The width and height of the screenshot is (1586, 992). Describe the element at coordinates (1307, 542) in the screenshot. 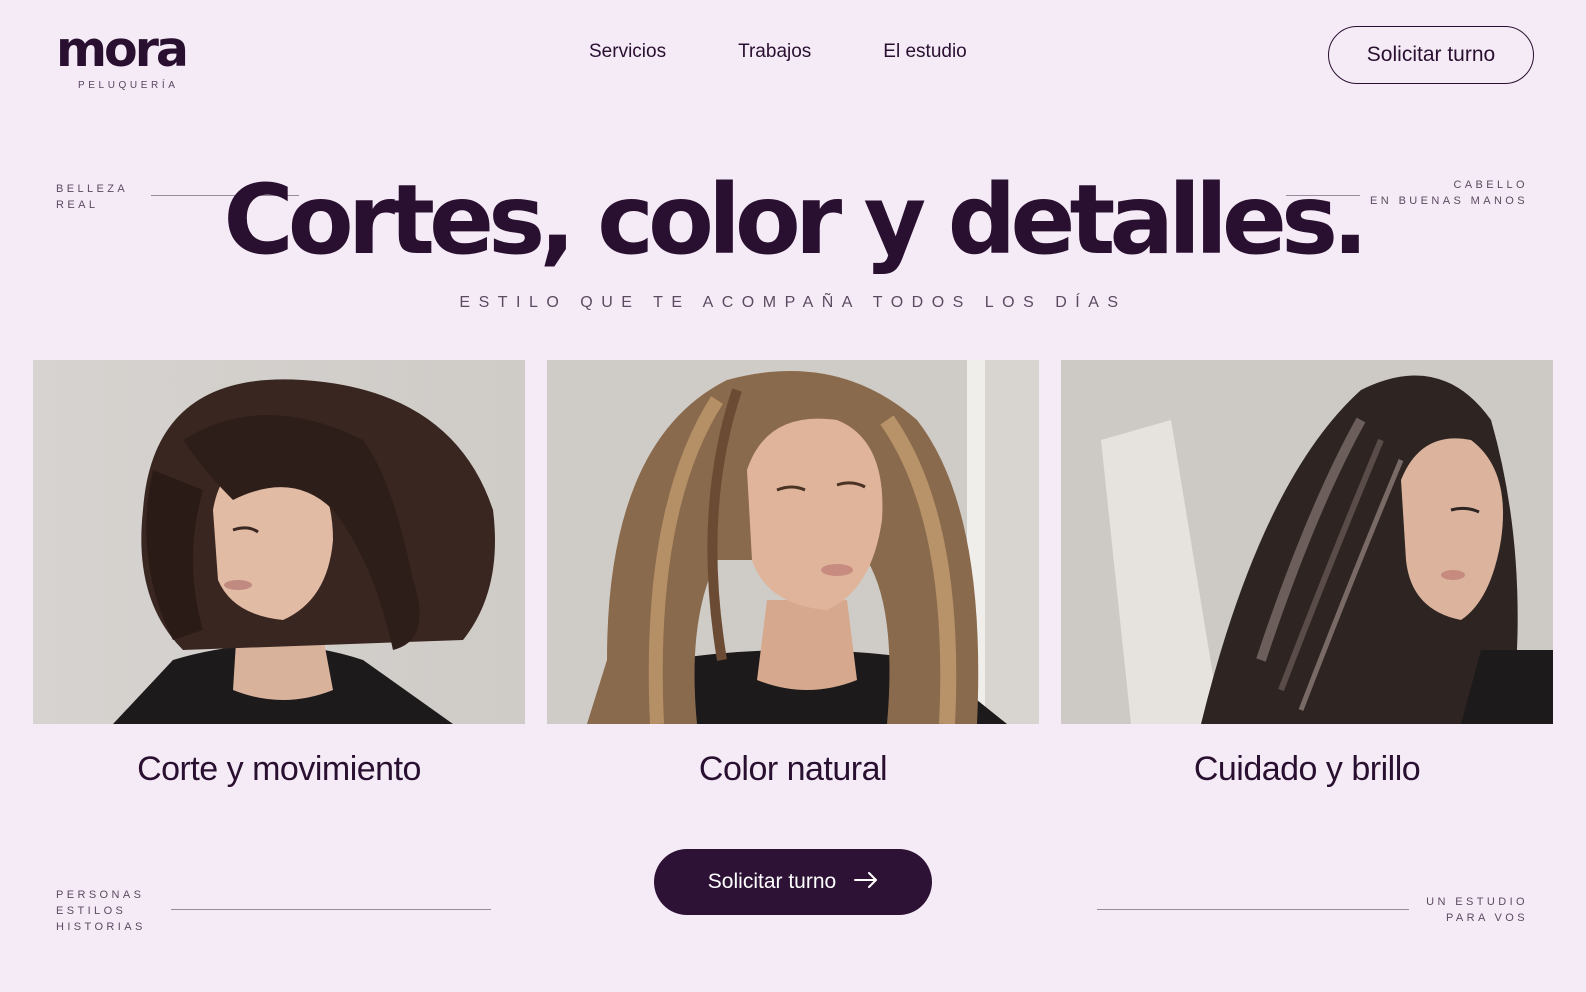

I see `woman-sleek-straight-hair-photo` at that location.